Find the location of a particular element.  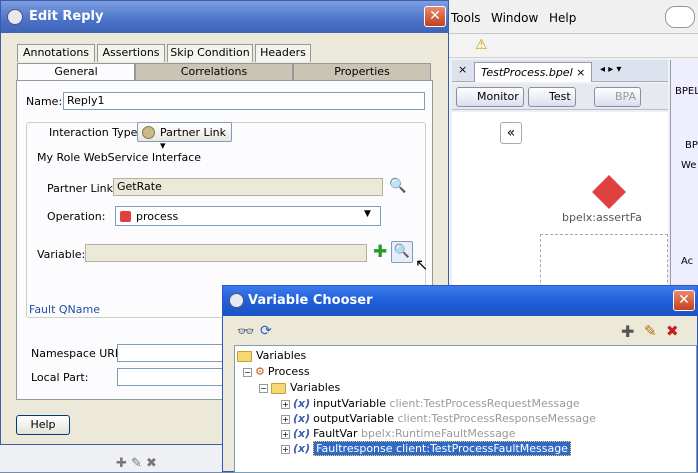

right-panel-item: We is located at coordinates (688, 165).